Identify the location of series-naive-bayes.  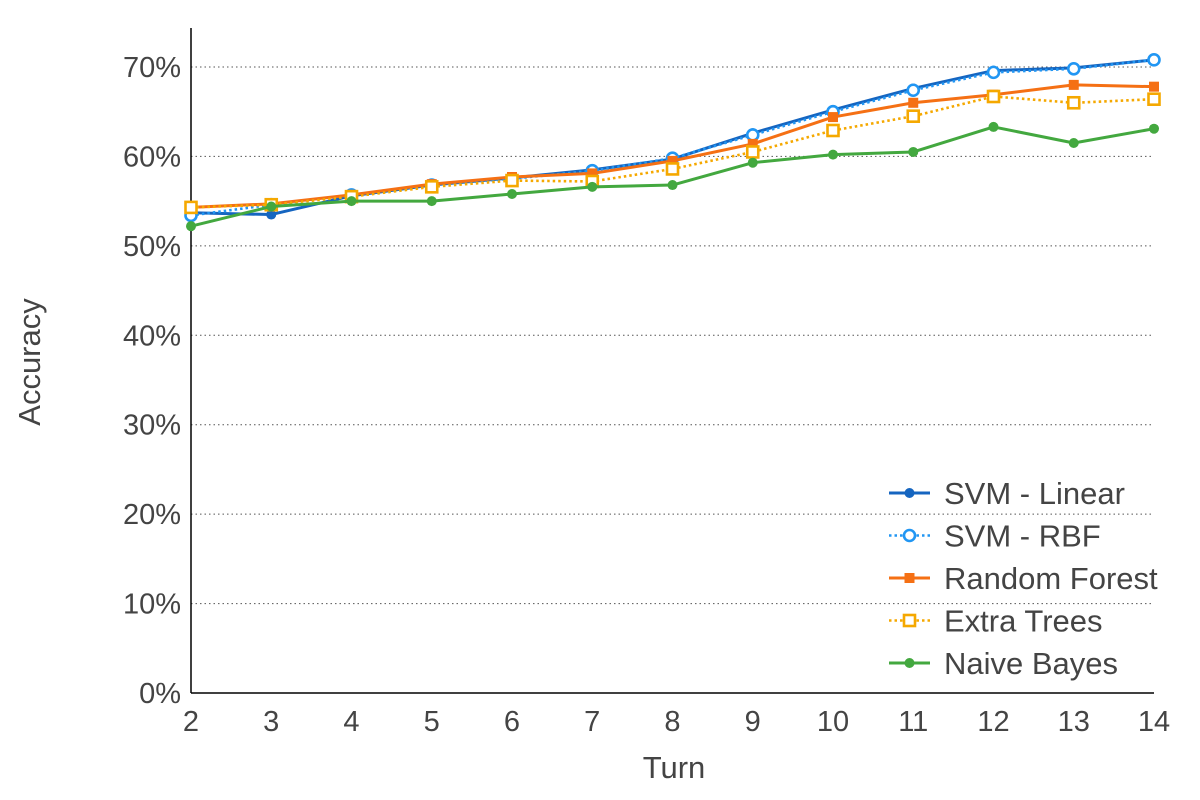
(672, 176).